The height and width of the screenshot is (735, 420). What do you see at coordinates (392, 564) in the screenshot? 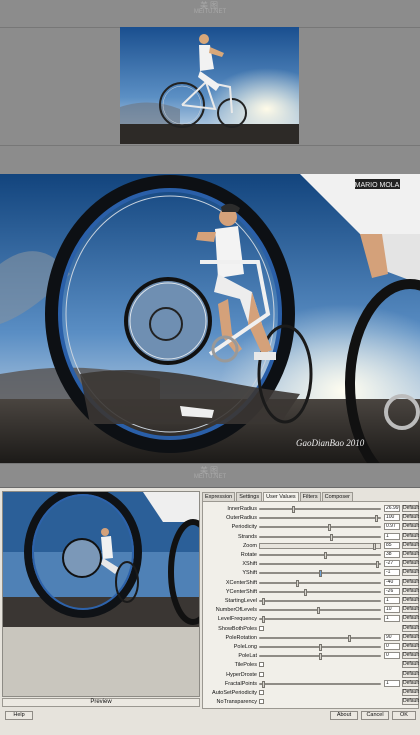
I see `param-value-field: -27` at bounding box center [392, 564].